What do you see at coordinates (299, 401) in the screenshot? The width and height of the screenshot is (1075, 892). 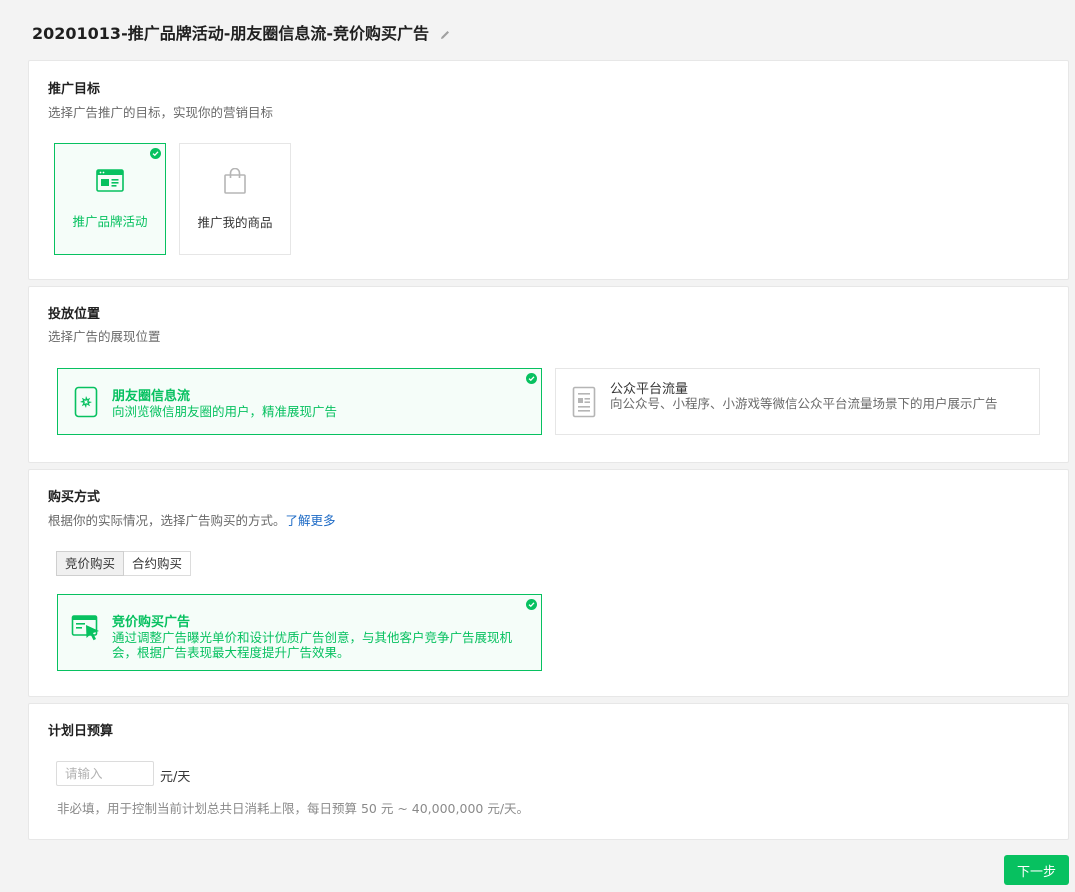 I see `placement-option-moments: 朋友圈信息流 向浏览微信朋友圈的用户，精准展现广告` at bounding box center [299, 401].